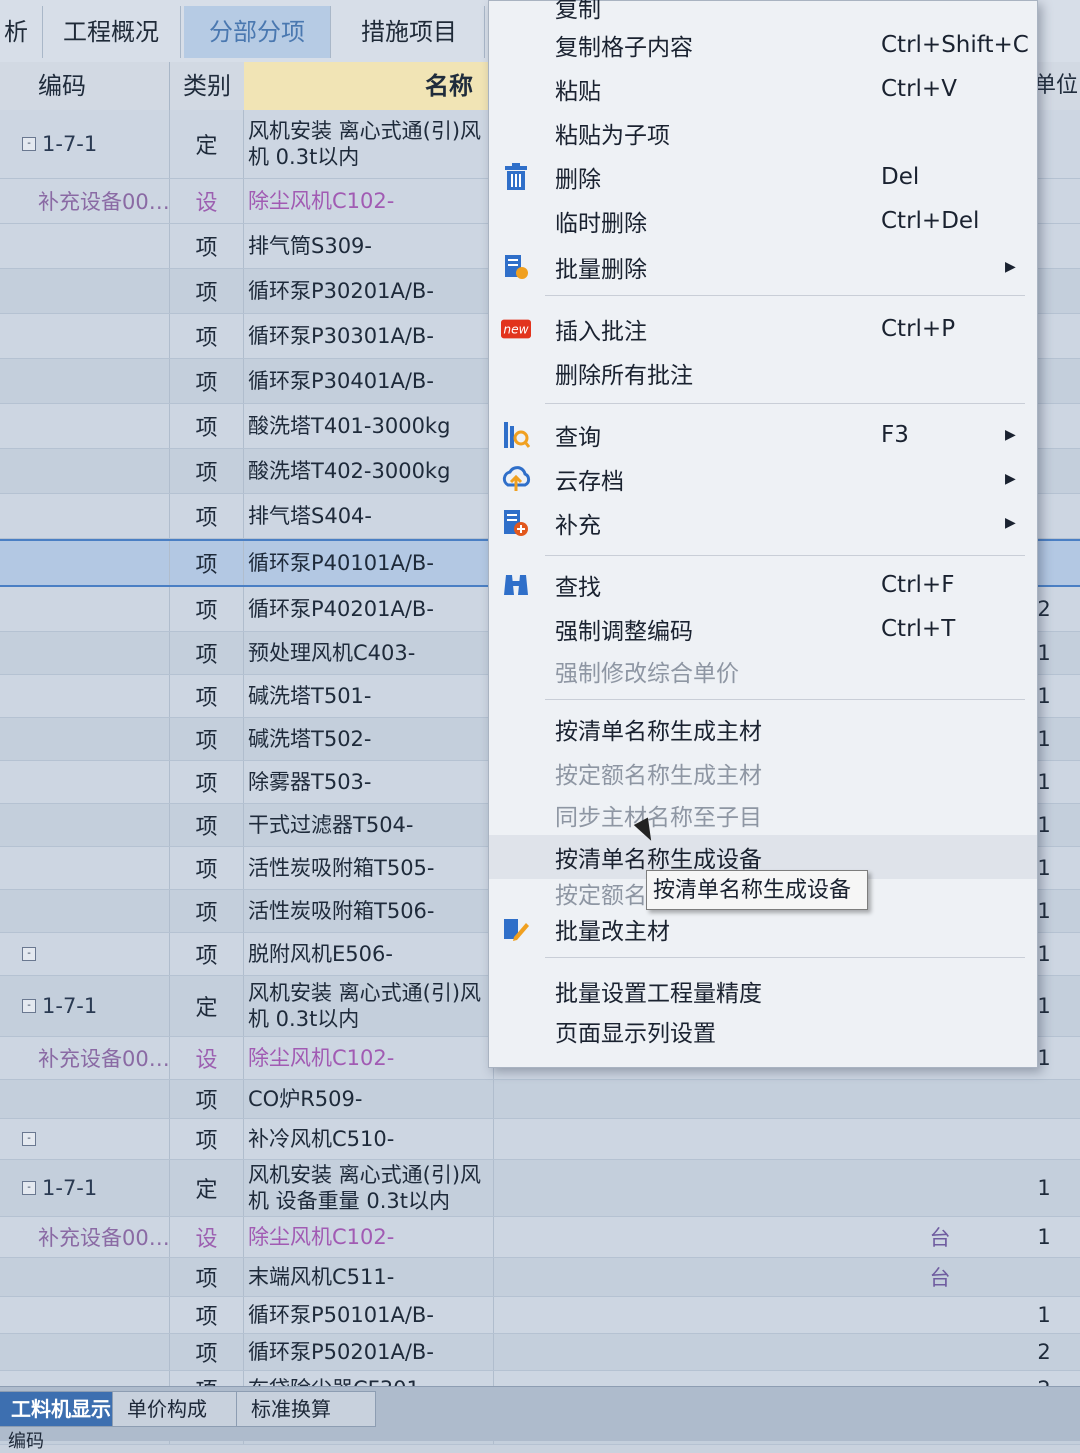 Image resolution: width=1080 pixels, height=1453 pixels. What do you see at coordinates (540, 1139) in the screenshot?
I see `table-row: - 项补冷风机C510-` at bounding box center [540, 1139].